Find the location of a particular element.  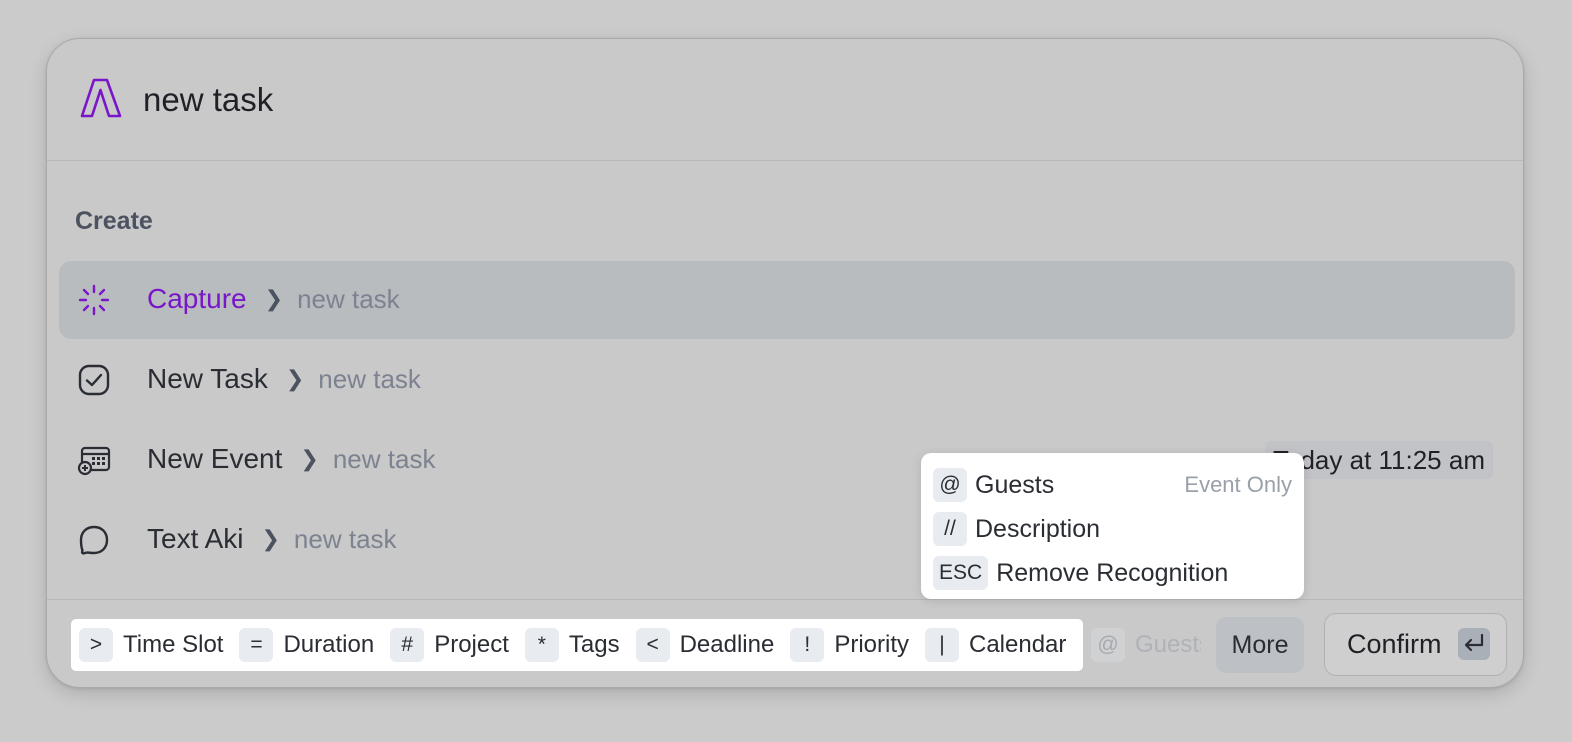

calendar-add-icon is located at coordinates (94, 461).